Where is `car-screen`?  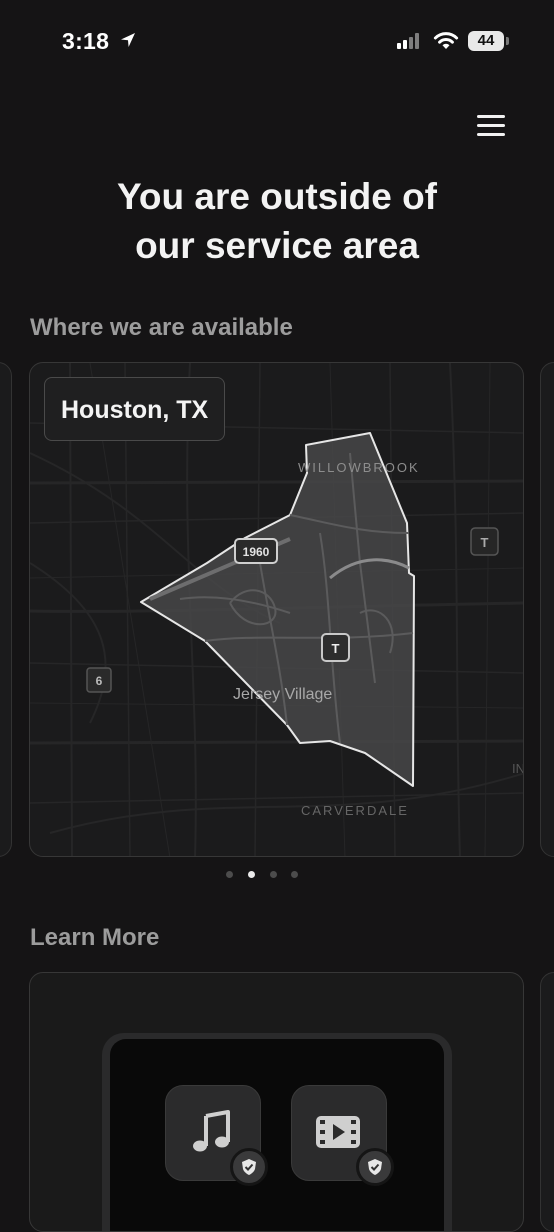
car-screen is located at coordinates (277, 1135).